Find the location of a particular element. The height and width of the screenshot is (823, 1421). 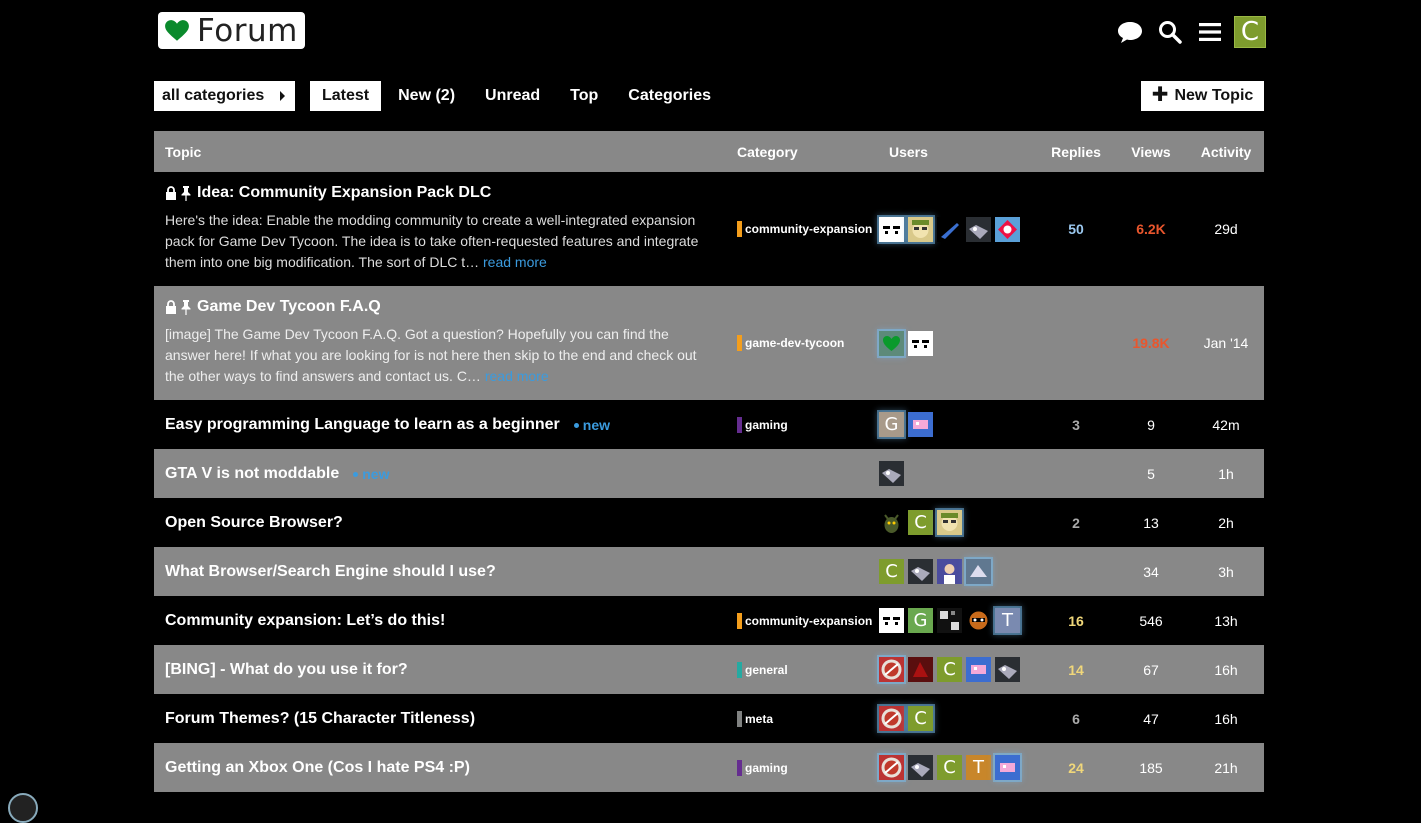

topic-title-link: Getting an Xbox One (Cos I hate PS4 :P) is located at coordinates (317, 768).